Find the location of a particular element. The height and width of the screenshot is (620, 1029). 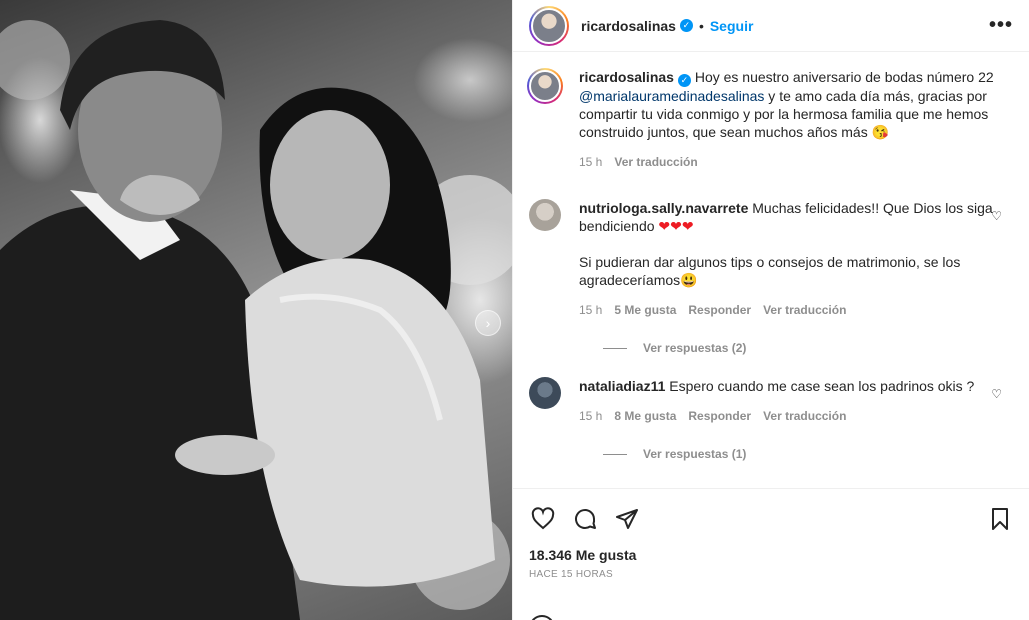

post-timestamp: HACE 15 HORAS is located at coordinates (771, 574).